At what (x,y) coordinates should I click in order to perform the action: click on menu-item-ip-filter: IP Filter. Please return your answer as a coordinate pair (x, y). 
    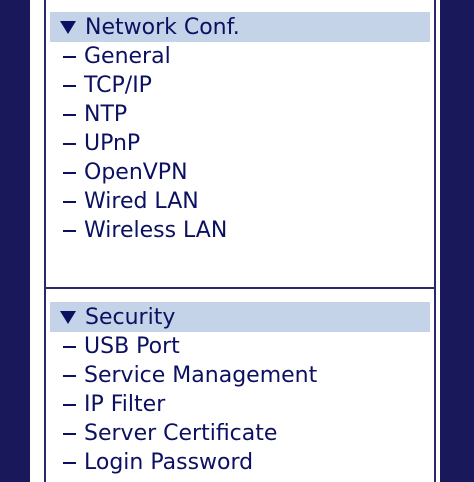
    Looking at the image, I should click on (240, 404).